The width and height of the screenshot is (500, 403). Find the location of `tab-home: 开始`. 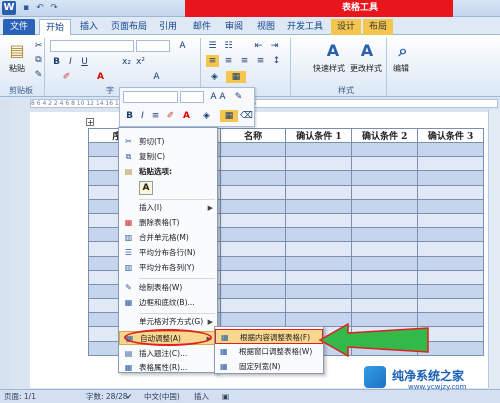

tab-home: 开始 is located at coordinates (55, 27).